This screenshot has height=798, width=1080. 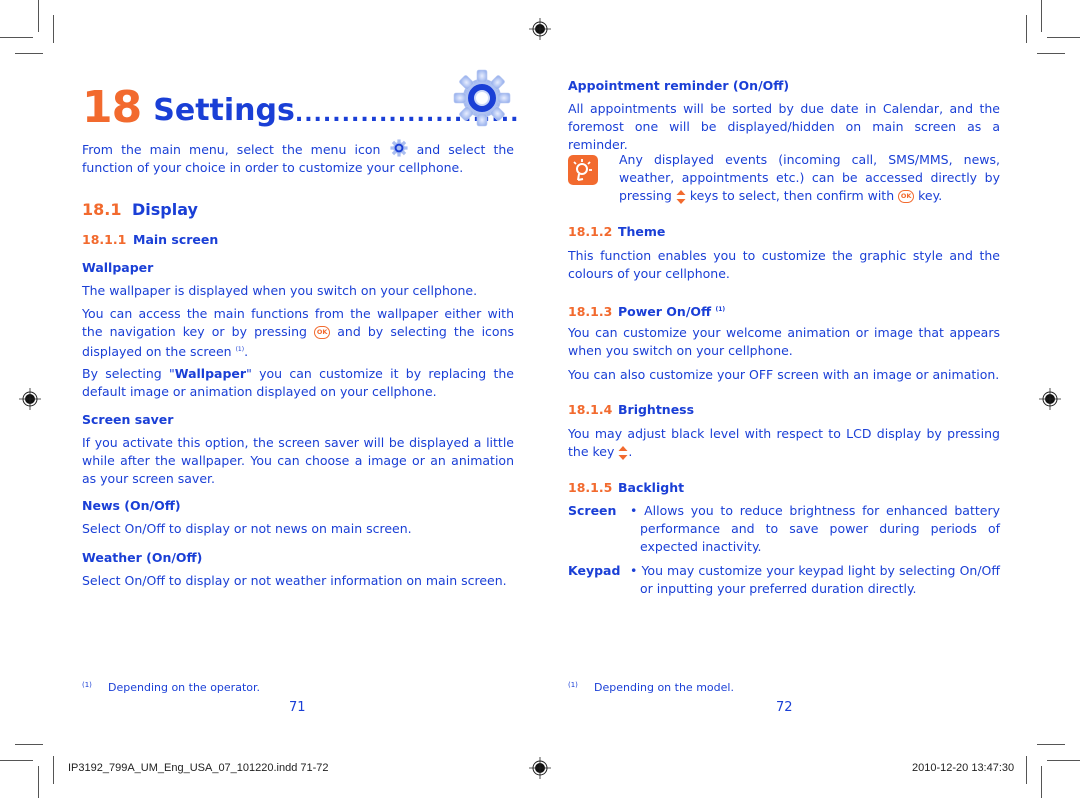 What do you see at coordinates (118, 267) in the screenshot?
I see `wallpaper-heading: Wallpaper` at bounding box center [118, 267].